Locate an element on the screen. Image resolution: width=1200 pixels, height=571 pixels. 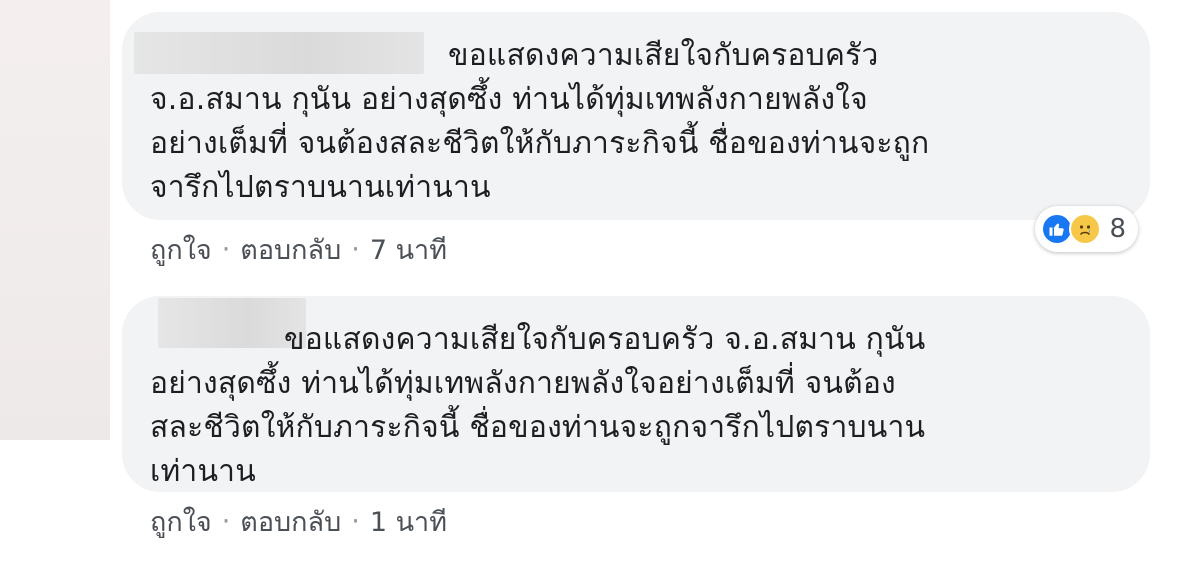
comment-timestamp: 7 นาที is located at coordinates (408, 249).